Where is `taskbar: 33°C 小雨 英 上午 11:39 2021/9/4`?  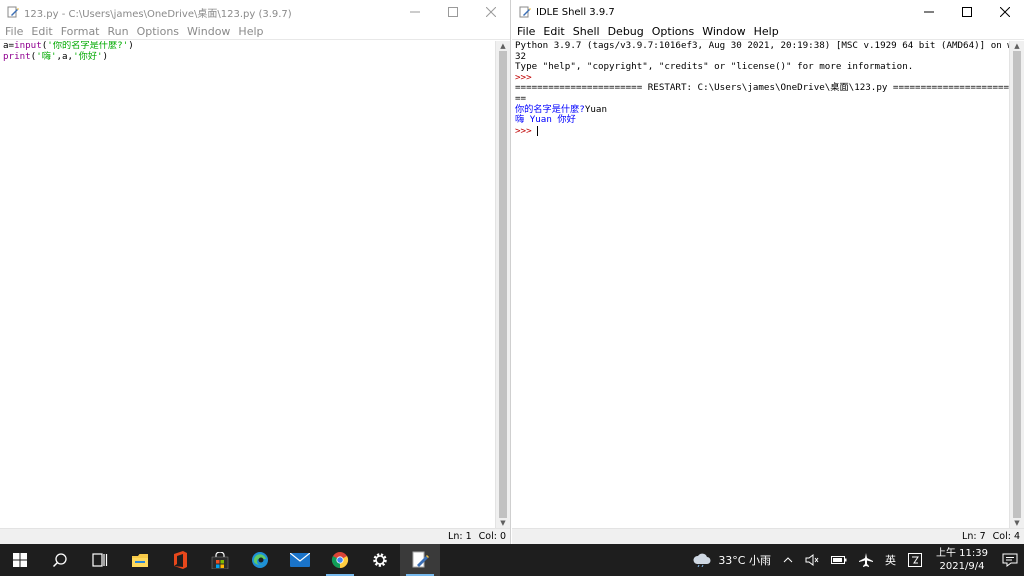 taskbar: 33°C 小雨 英 上午 11:39 2021/9/4 is located at coordinates (512, 560).